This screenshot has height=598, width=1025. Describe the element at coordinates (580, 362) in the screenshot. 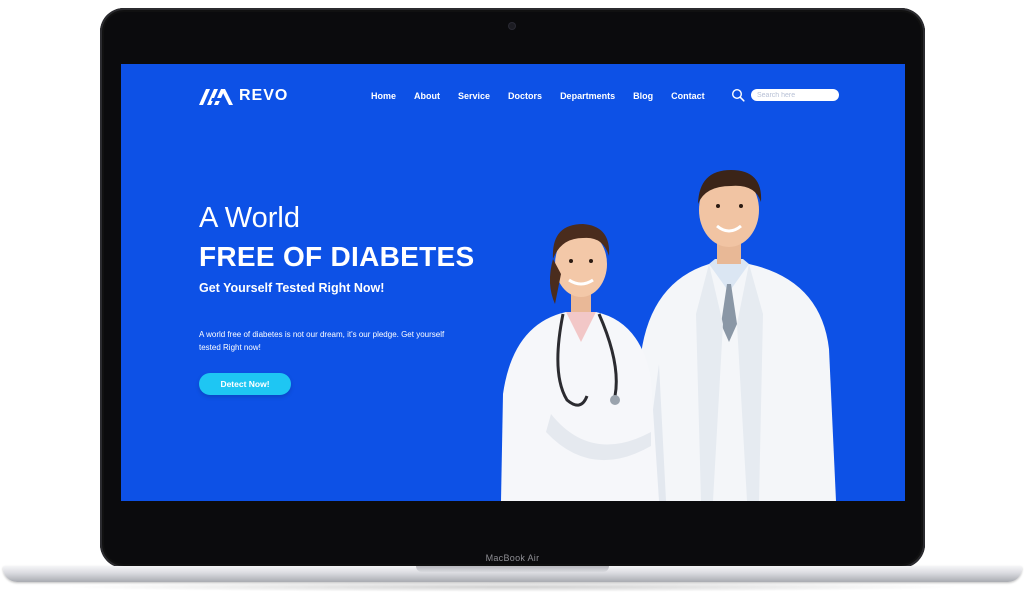

I see `female-doctor-figure` at that location.